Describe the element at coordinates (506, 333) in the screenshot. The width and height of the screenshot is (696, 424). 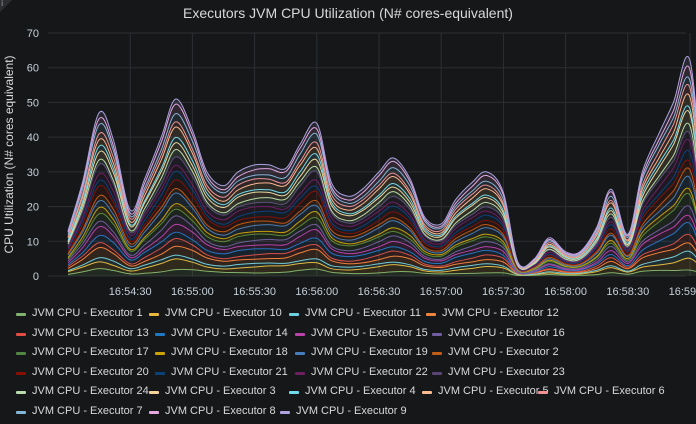
I see `legend-label: JVM CPU - Executor 16` at that location.